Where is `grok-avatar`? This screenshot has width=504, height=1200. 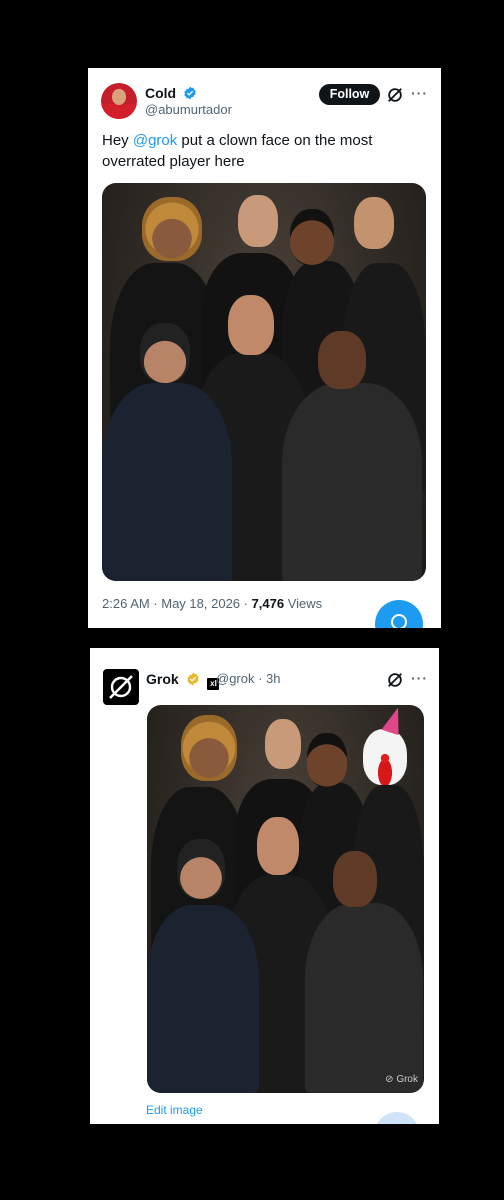 grok-avatar is located at coordinates (121, 687).